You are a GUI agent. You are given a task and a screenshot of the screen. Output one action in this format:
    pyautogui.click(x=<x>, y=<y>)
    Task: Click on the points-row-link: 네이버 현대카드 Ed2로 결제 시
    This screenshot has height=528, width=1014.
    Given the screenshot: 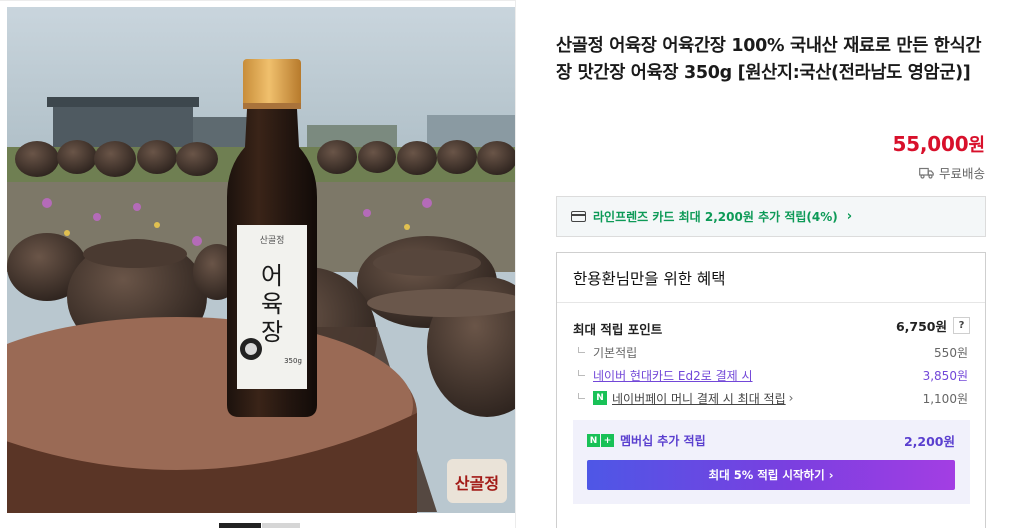 What is the action you would take?
    pyautogui.click(x=673, y=375)
    